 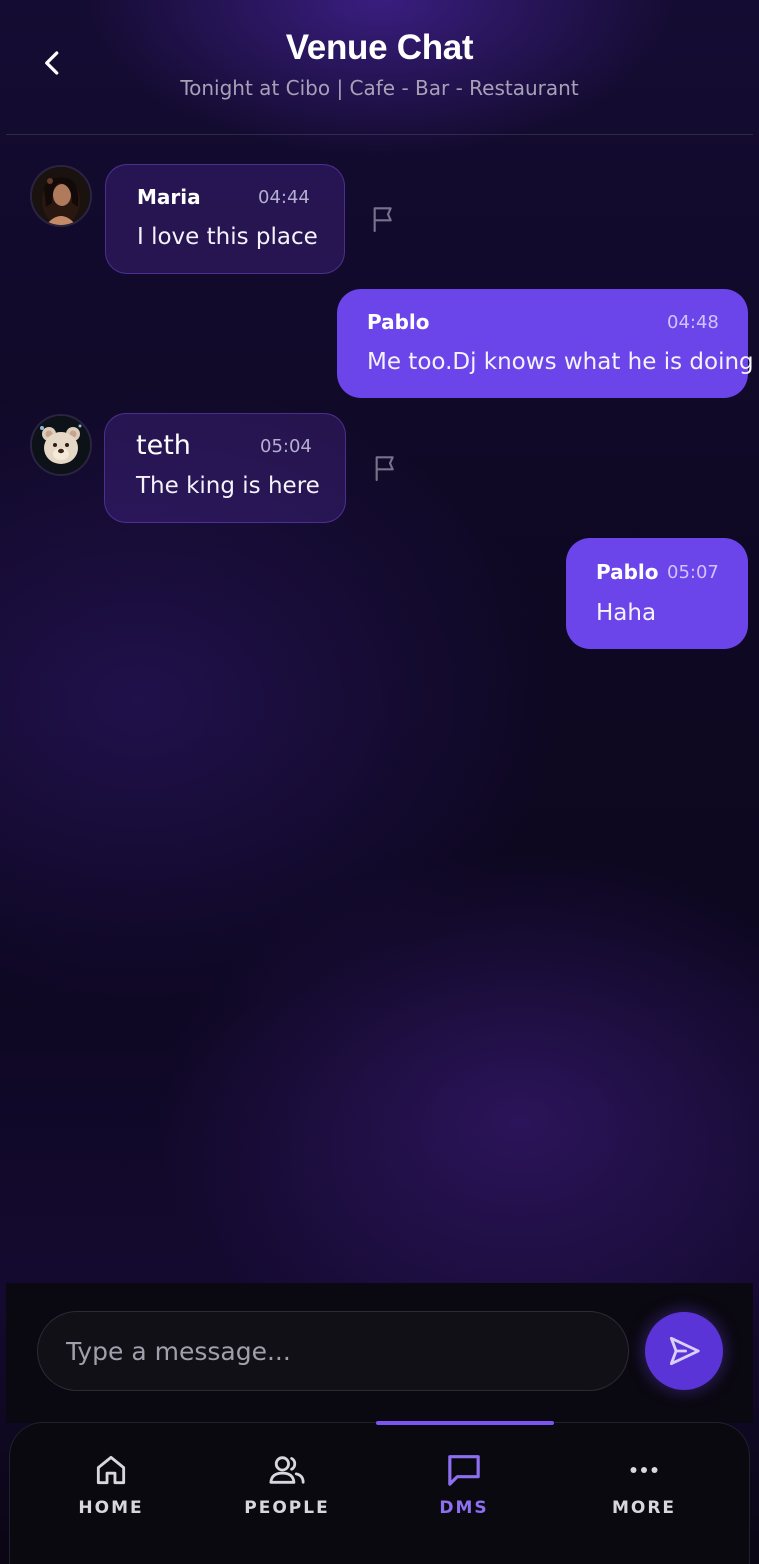 I want to click on nav-home: HOME, so click(x=111, y=1490).